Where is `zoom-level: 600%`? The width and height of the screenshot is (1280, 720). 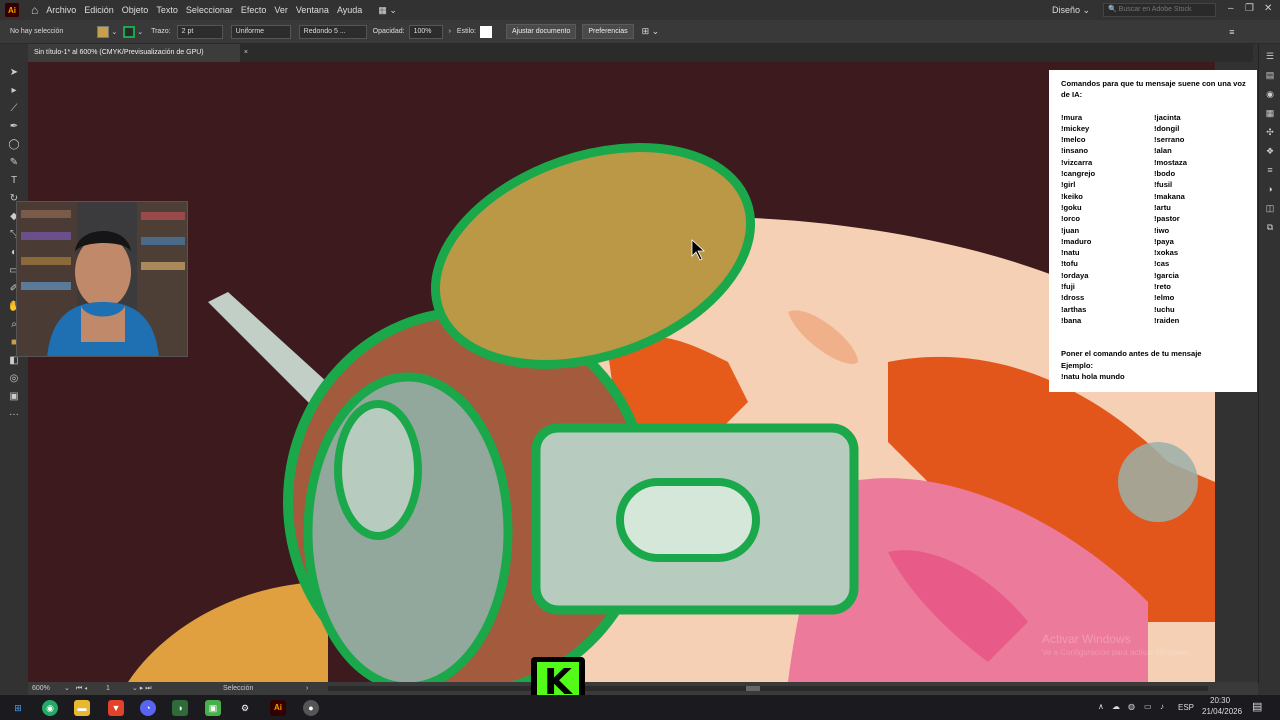 zoom-level: 600% is located at coordinates (41, 688).